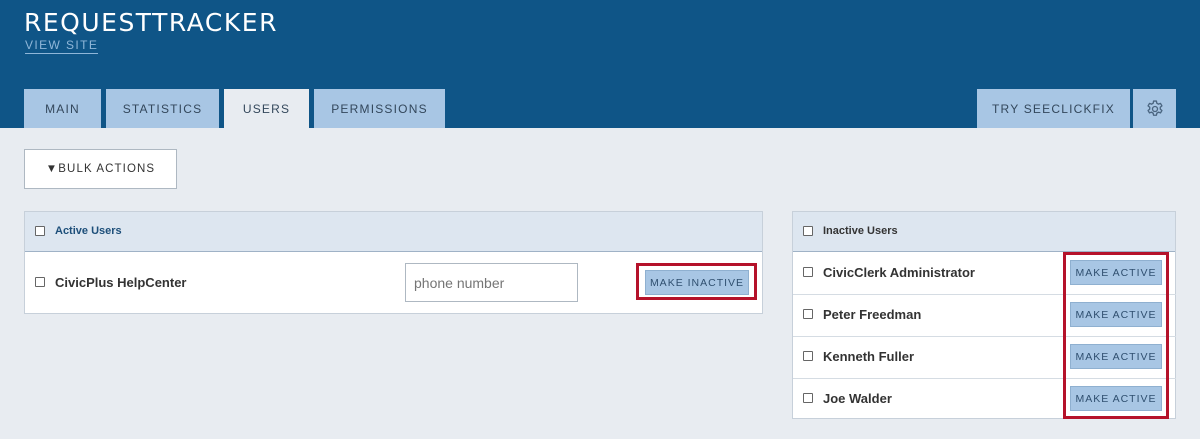  What do you see at coordinates (857, 398) in the screenshot?
I see `user-name: Joe Walder` at bounding box center [857, 398].